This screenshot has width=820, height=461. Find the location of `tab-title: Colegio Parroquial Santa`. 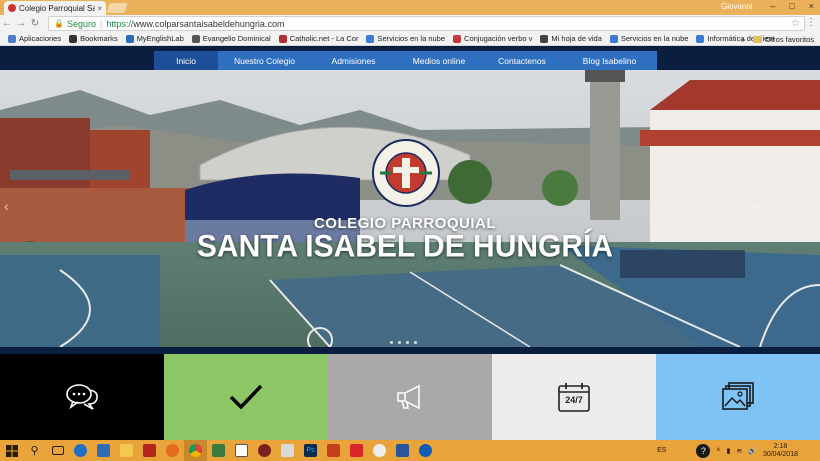

tab-title: Colegio Parroquial Santa is located at coordinates (57, 8).